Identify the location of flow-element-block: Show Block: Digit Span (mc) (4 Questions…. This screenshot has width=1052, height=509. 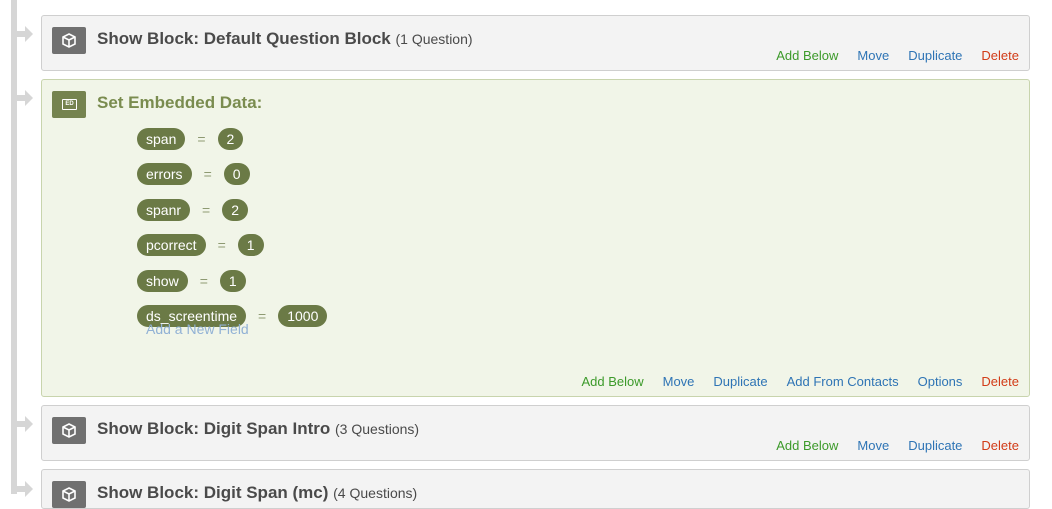
(535, 489).